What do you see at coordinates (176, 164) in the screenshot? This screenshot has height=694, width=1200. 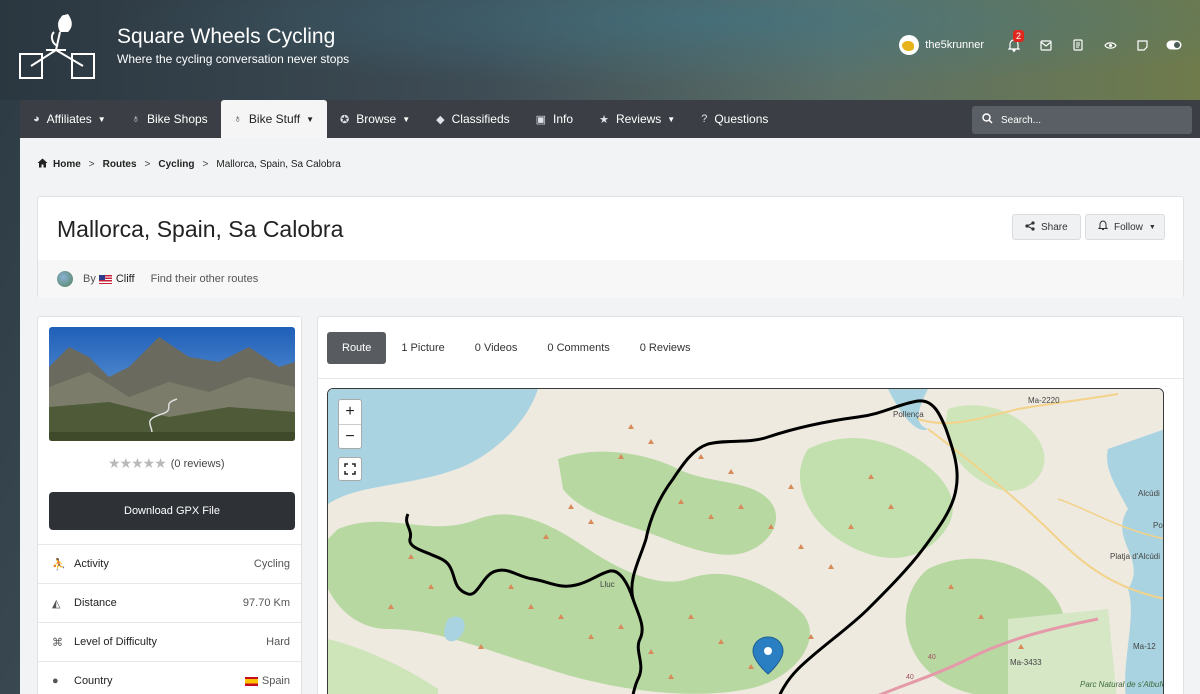 I see `breadcrumb-cycling: Cycling` at bounding box center [176, 164].